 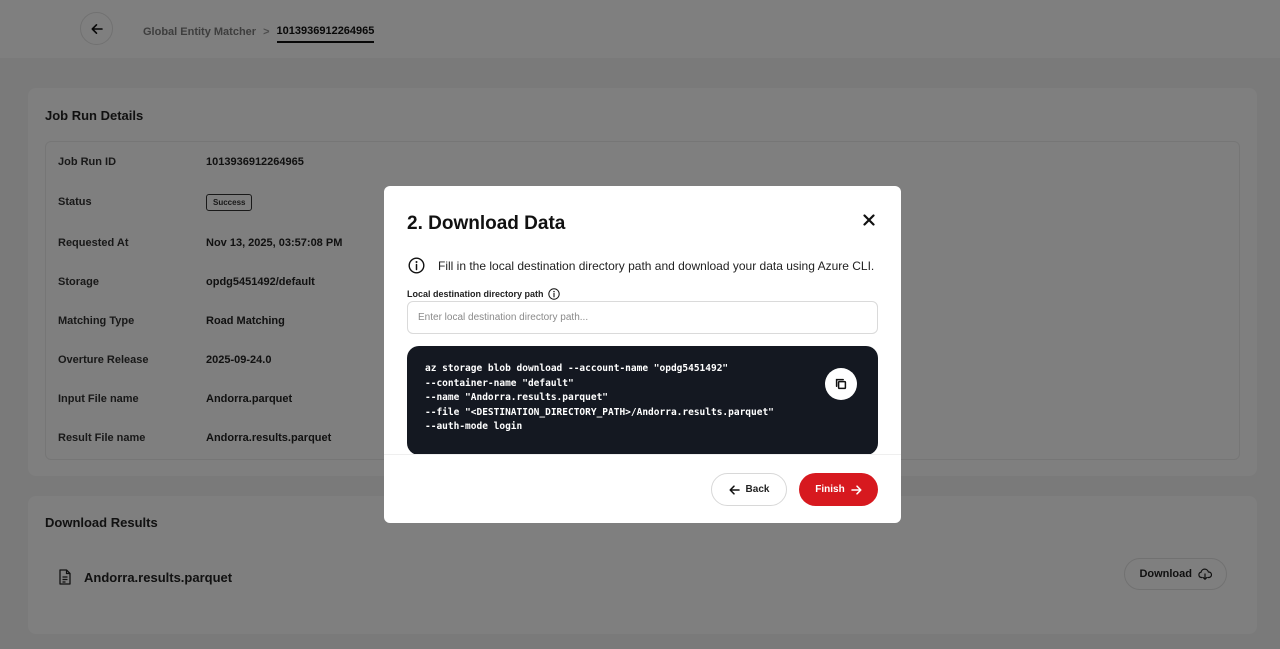 What do you see at coordinates (856, 489) in the screenshot?
I see `arrow-right-icon` at bounding box center [856, 489].